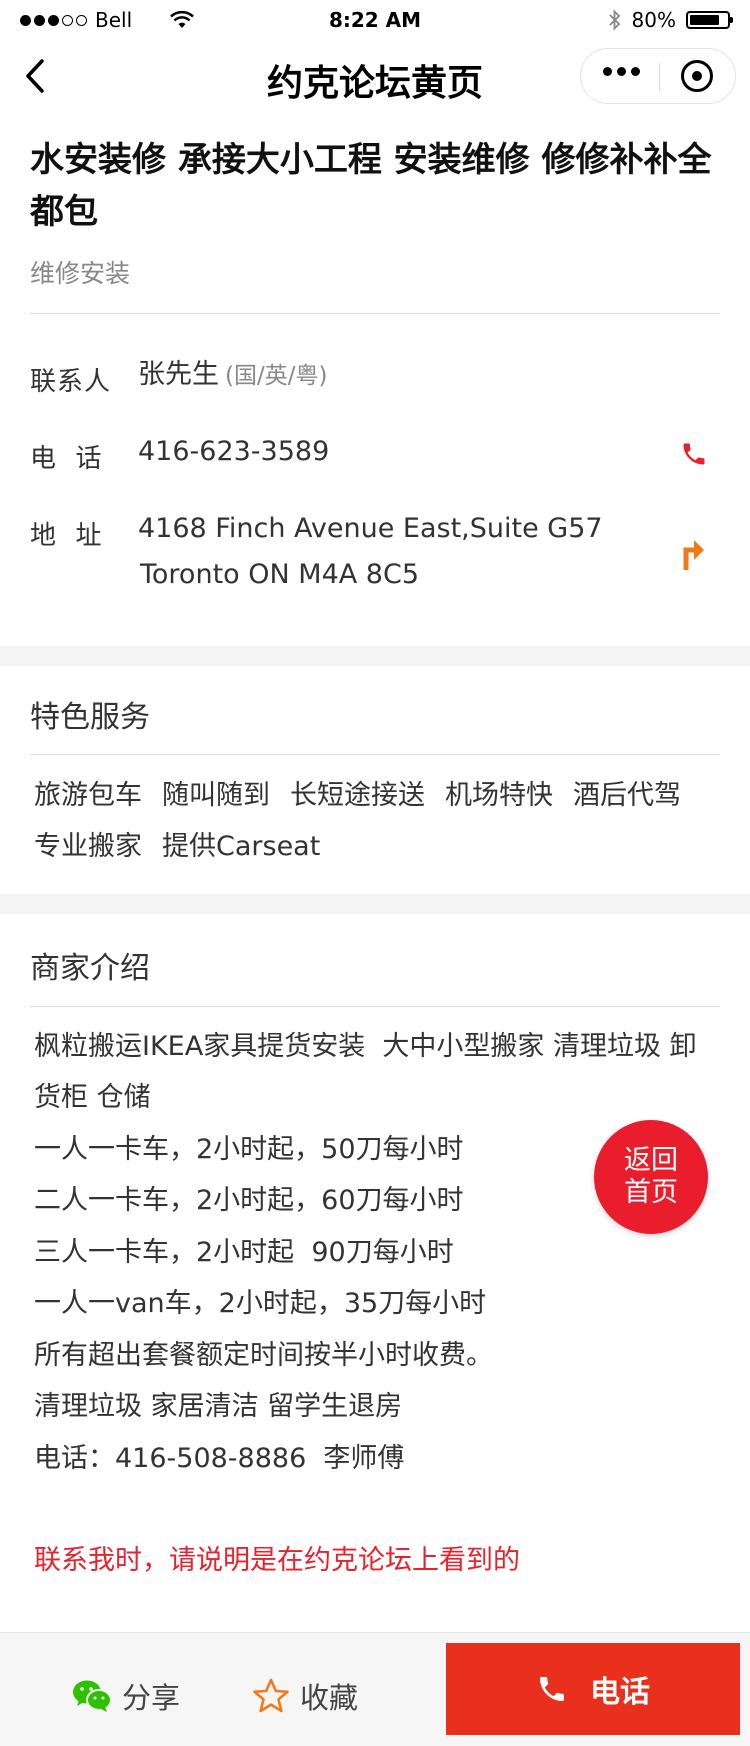  I want to click on service-tag: 酒后代驾, so click(627, 795).